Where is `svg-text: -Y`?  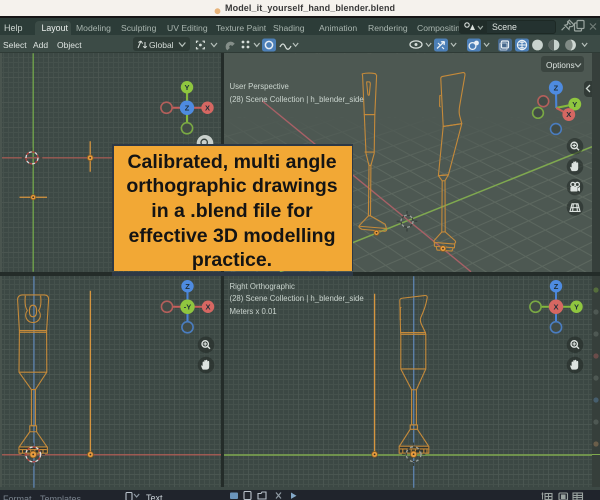
svg-text: -Y is located at coordinates (188, 306).